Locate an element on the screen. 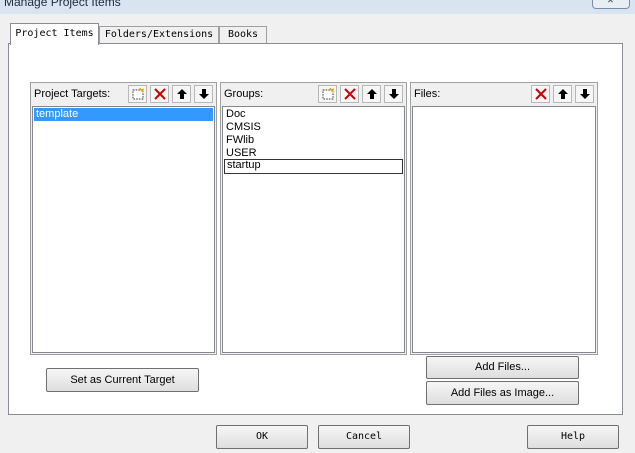  delete-group-button is located at coordinates (349, 94).